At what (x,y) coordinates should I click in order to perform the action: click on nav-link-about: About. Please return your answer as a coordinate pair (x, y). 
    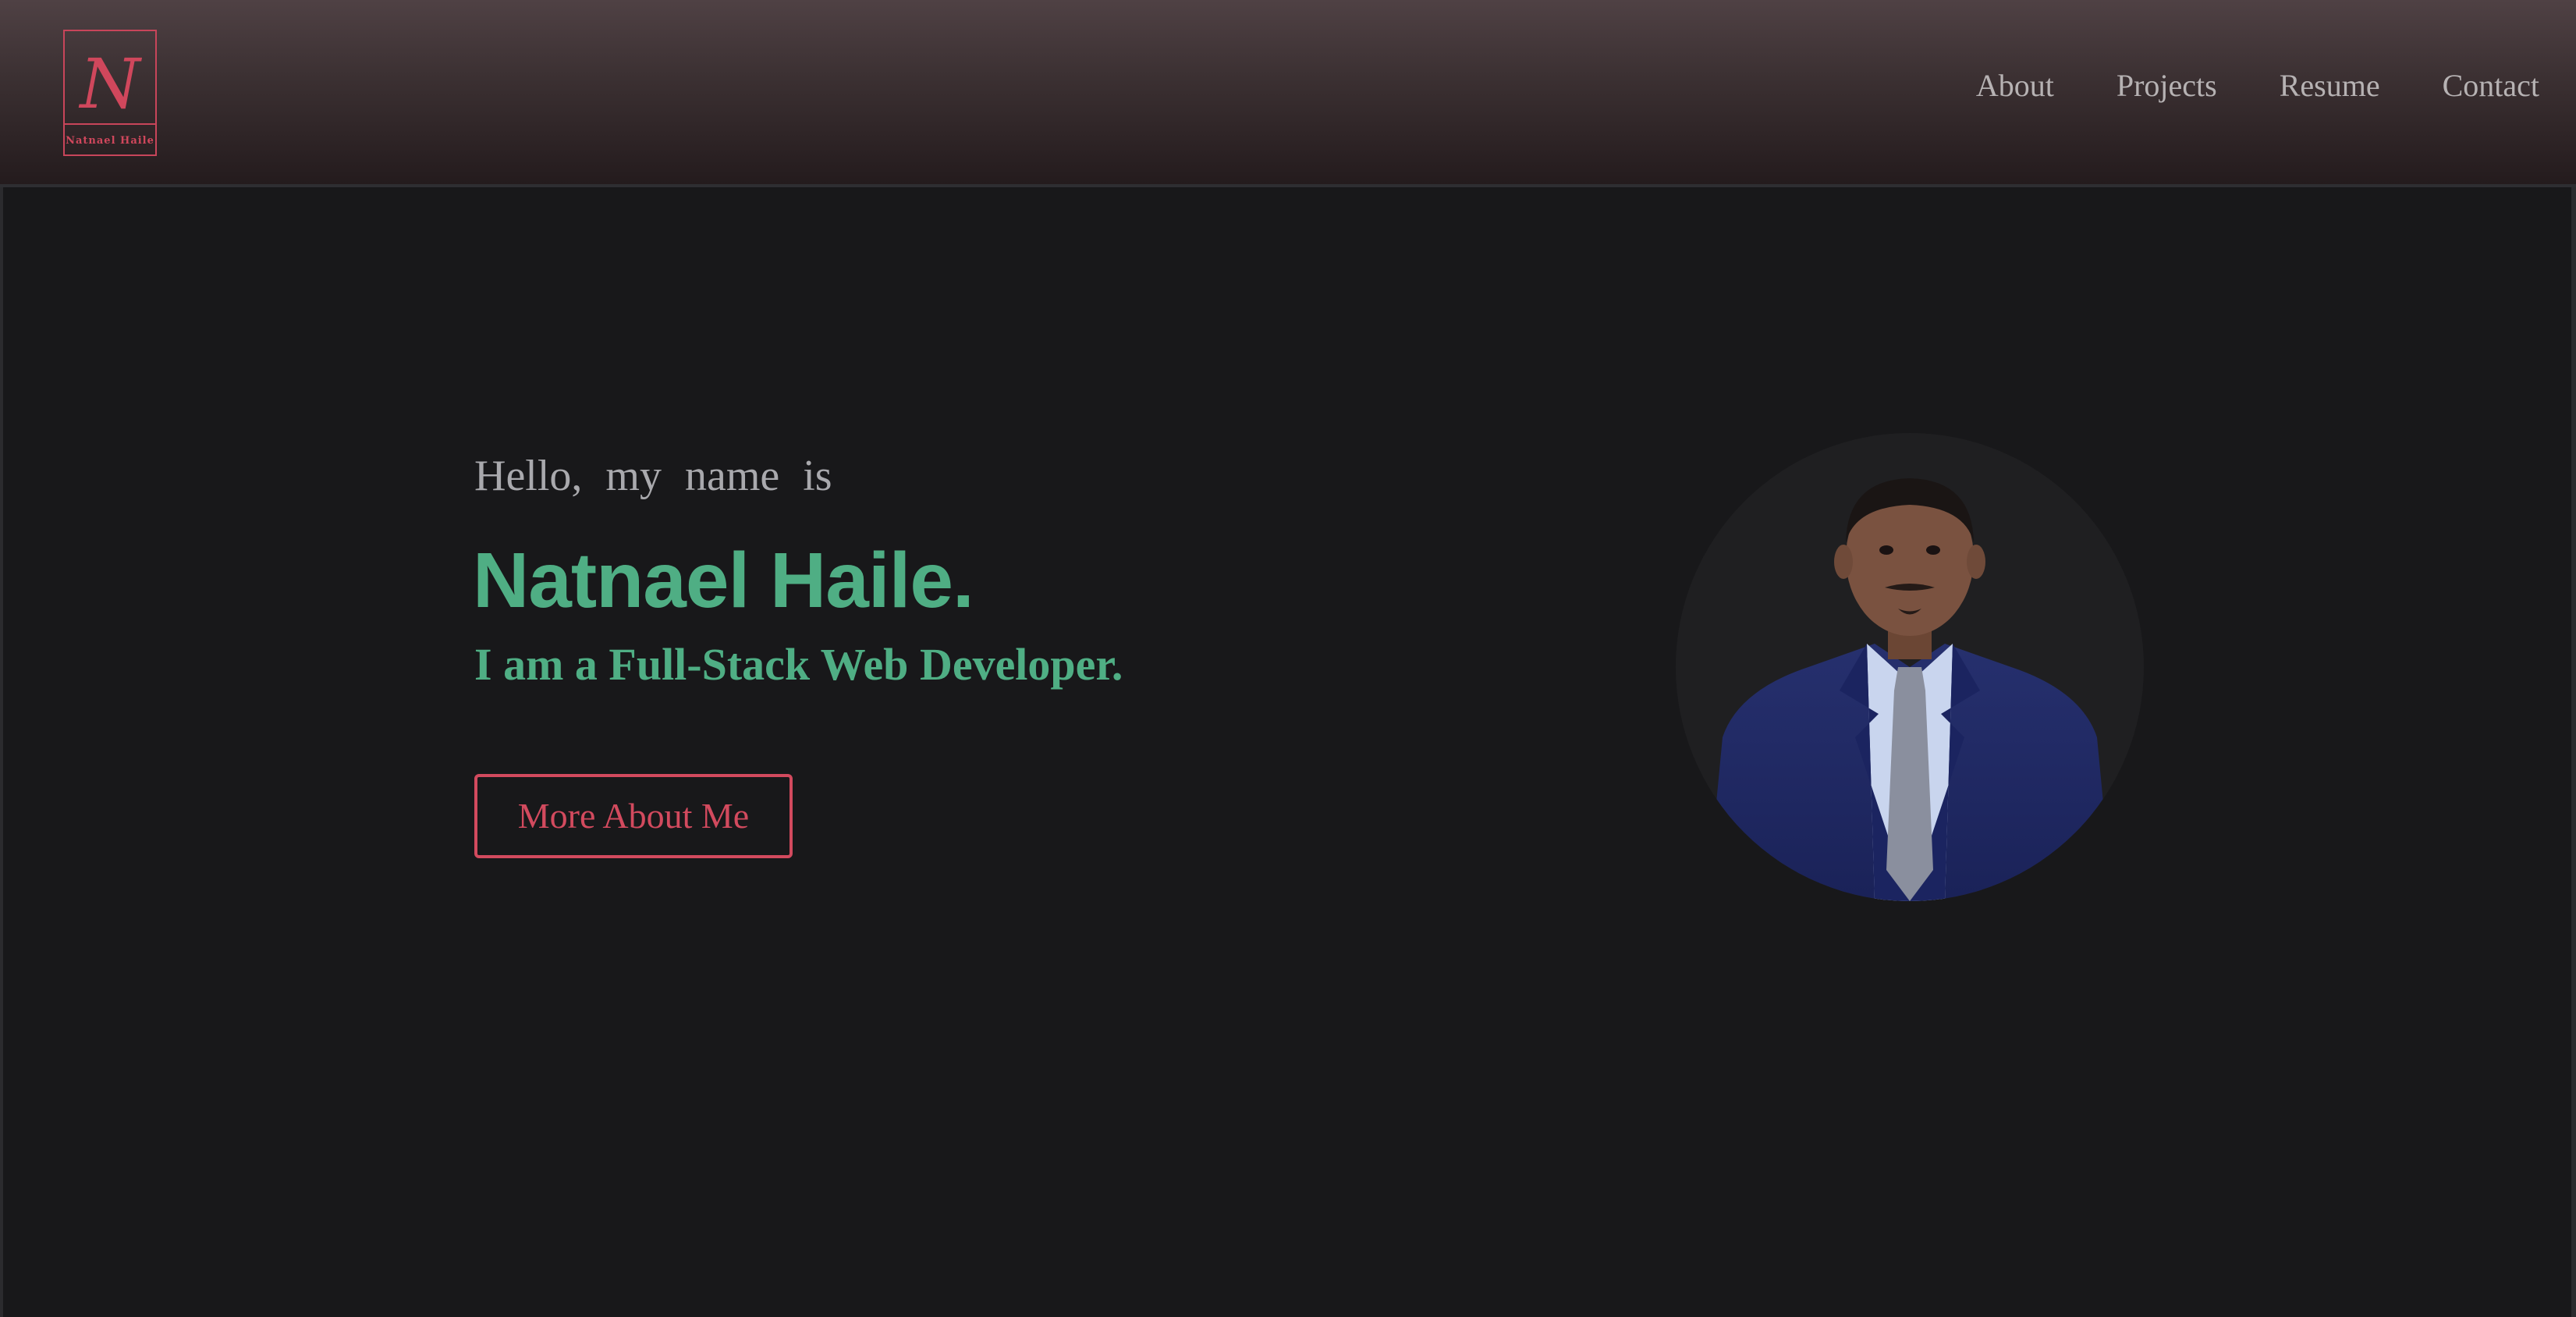
    Looking at the image, I should click on (2015, 85).